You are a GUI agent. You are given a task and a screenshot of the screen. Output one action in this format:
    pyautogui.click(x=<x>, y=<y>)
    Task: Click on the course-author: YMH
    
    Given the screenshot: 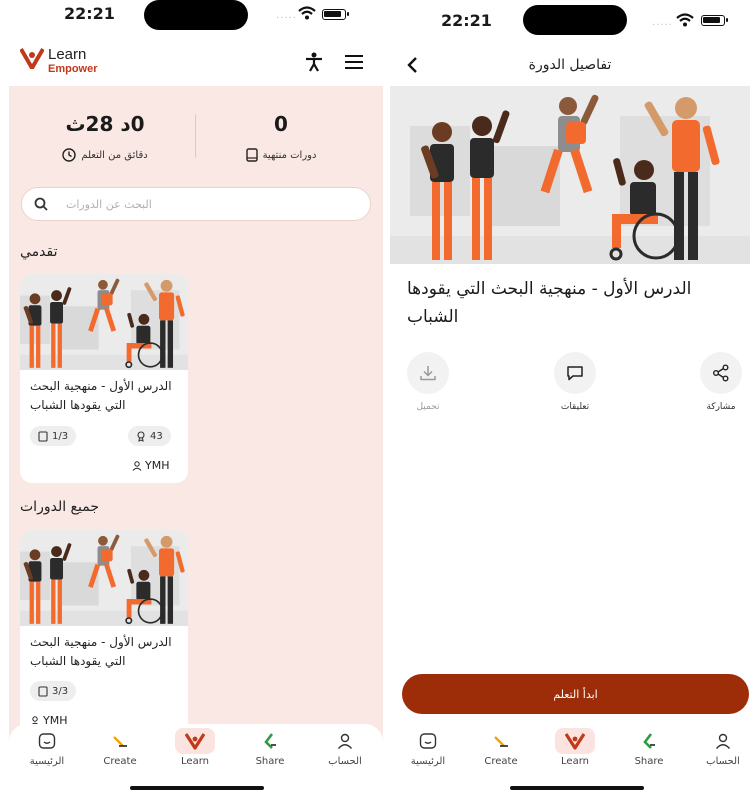 What is the action you would take?
    pyautogui.click(x=150, y=465)
    